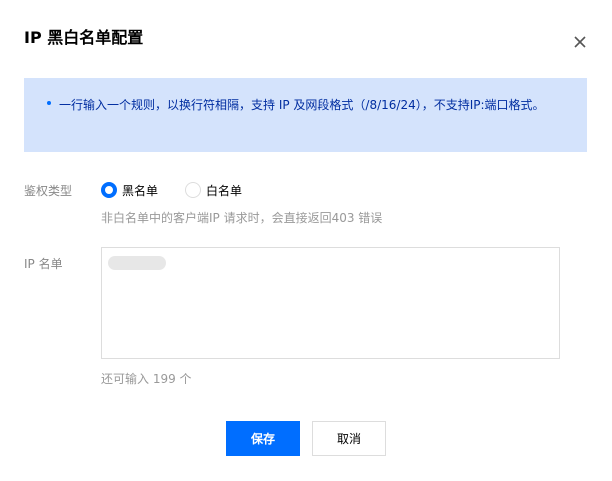 This screenshot has width=612, height=481. I want to click on remaining-count: 还可输入 199 个, so click(146, 379).